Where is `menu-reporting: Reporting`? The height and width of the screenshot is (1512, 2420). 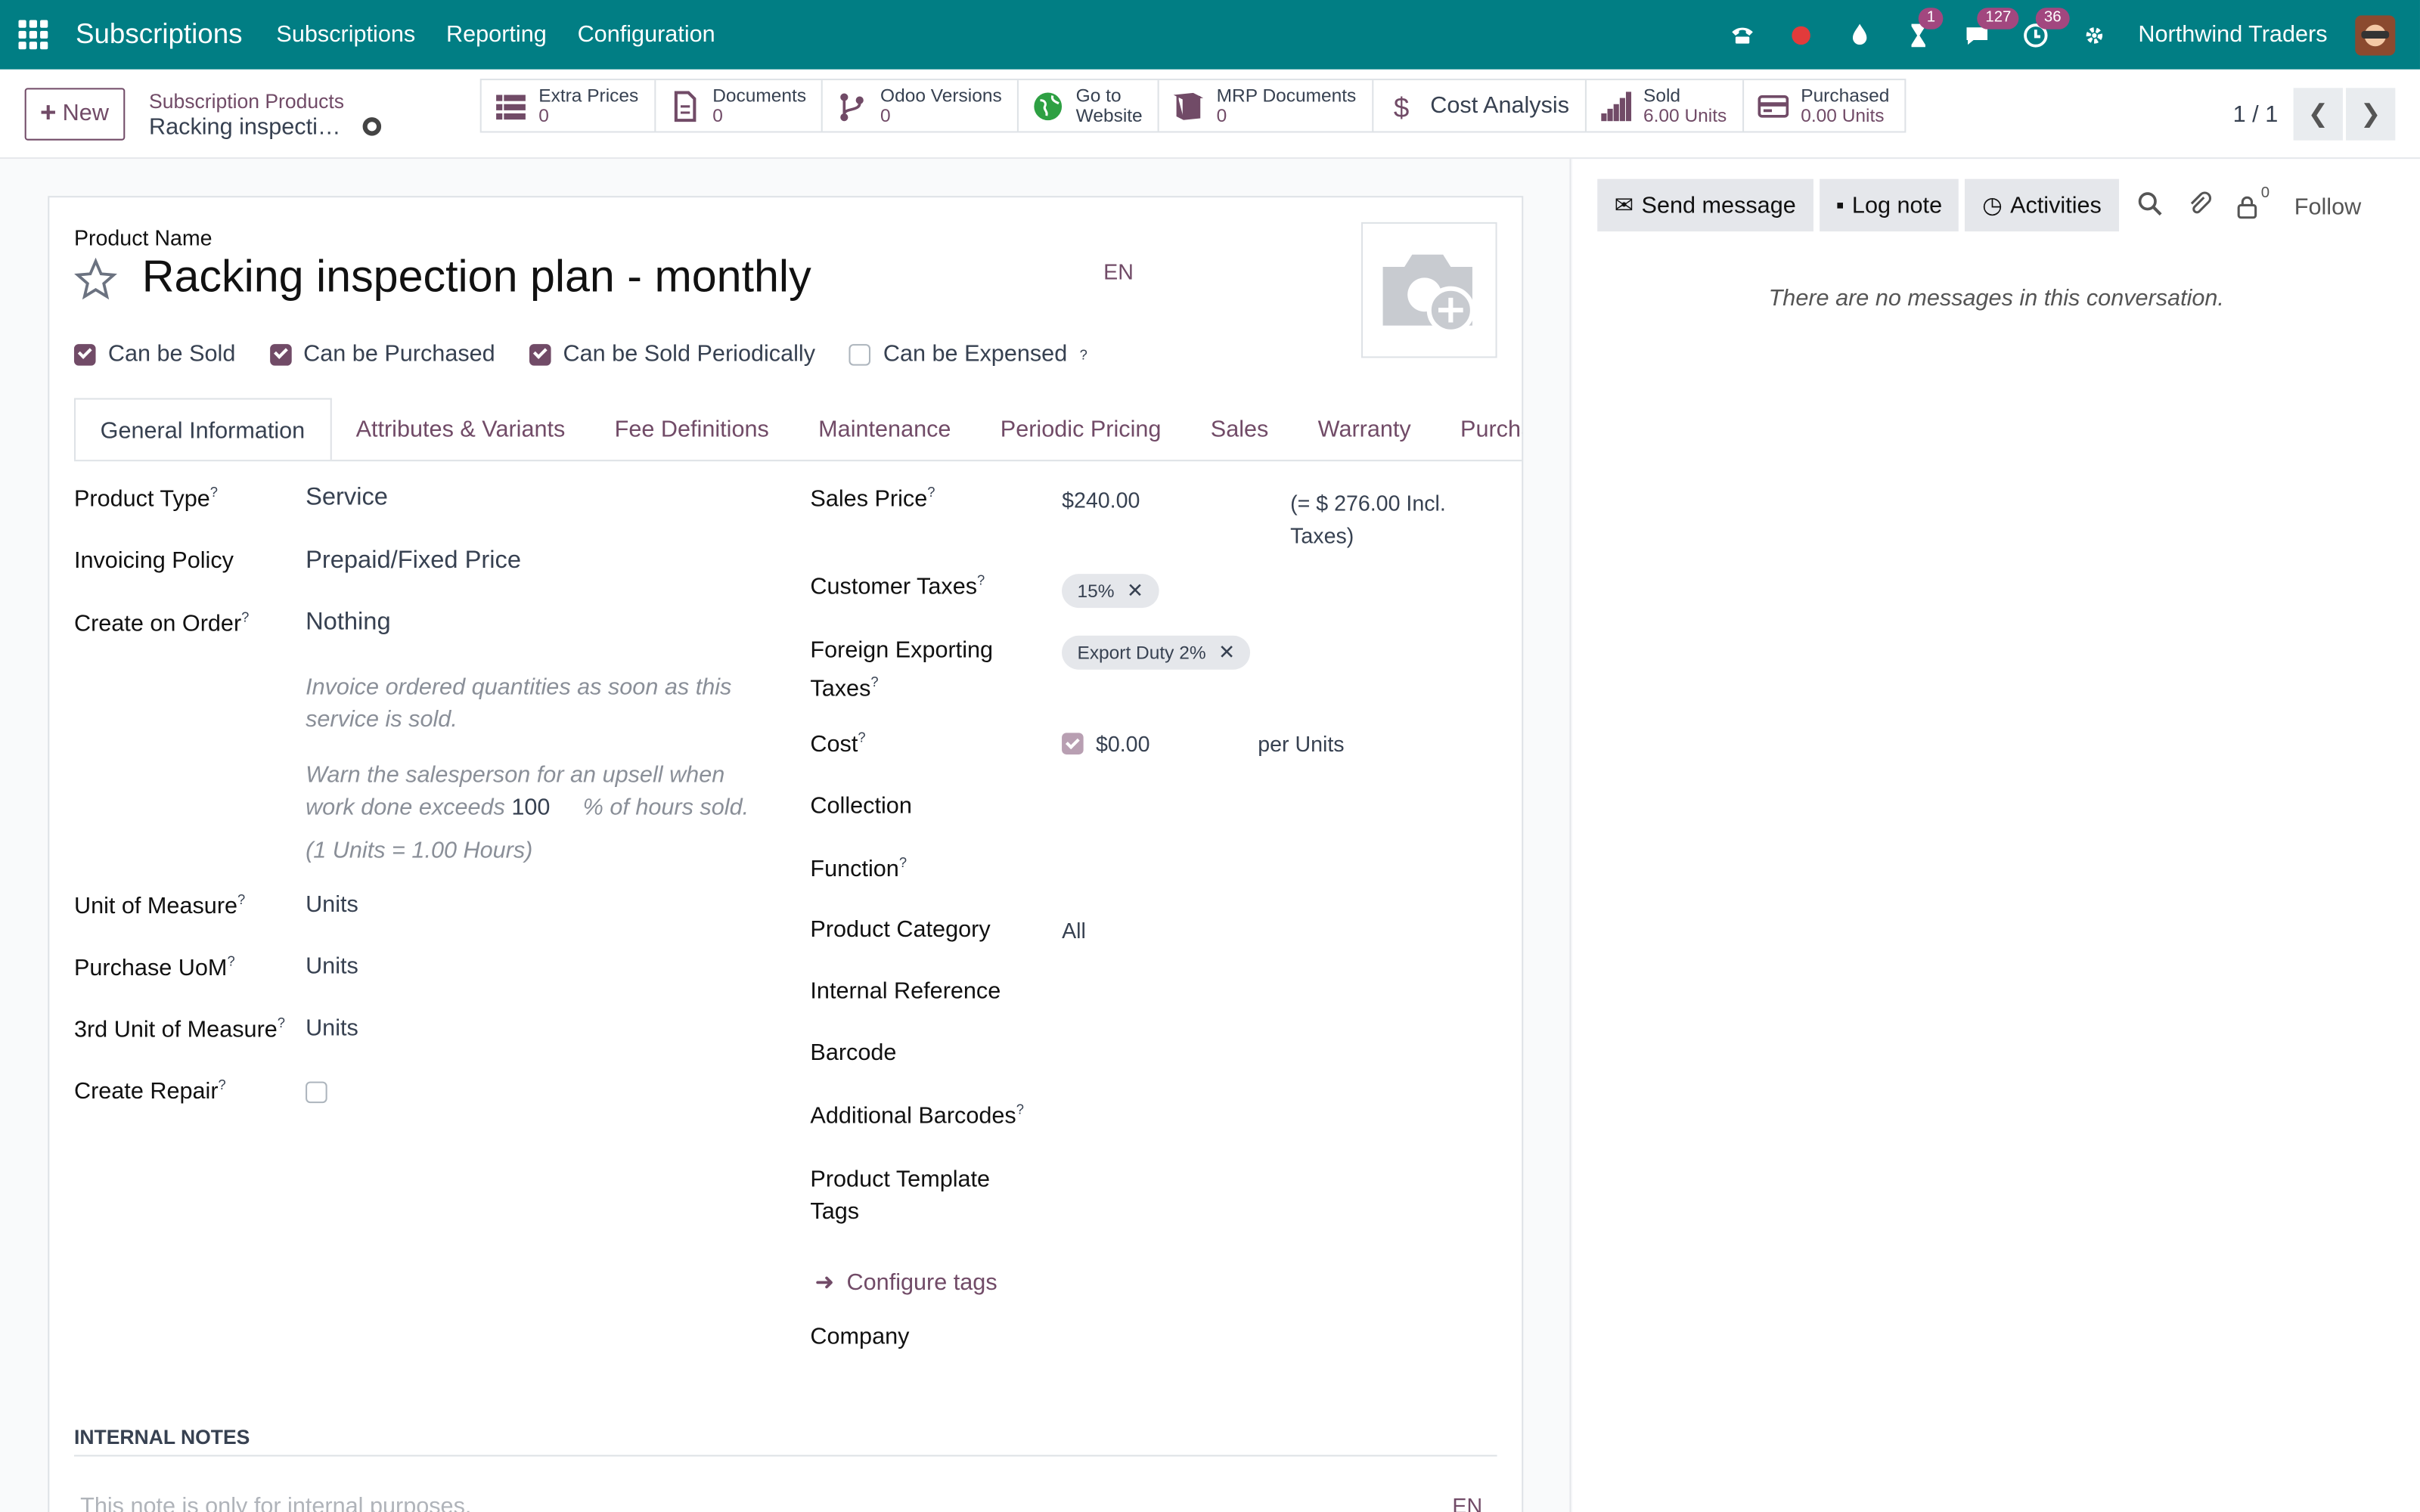 menu-reporting: Reporting is located at coordinates (496, 35).